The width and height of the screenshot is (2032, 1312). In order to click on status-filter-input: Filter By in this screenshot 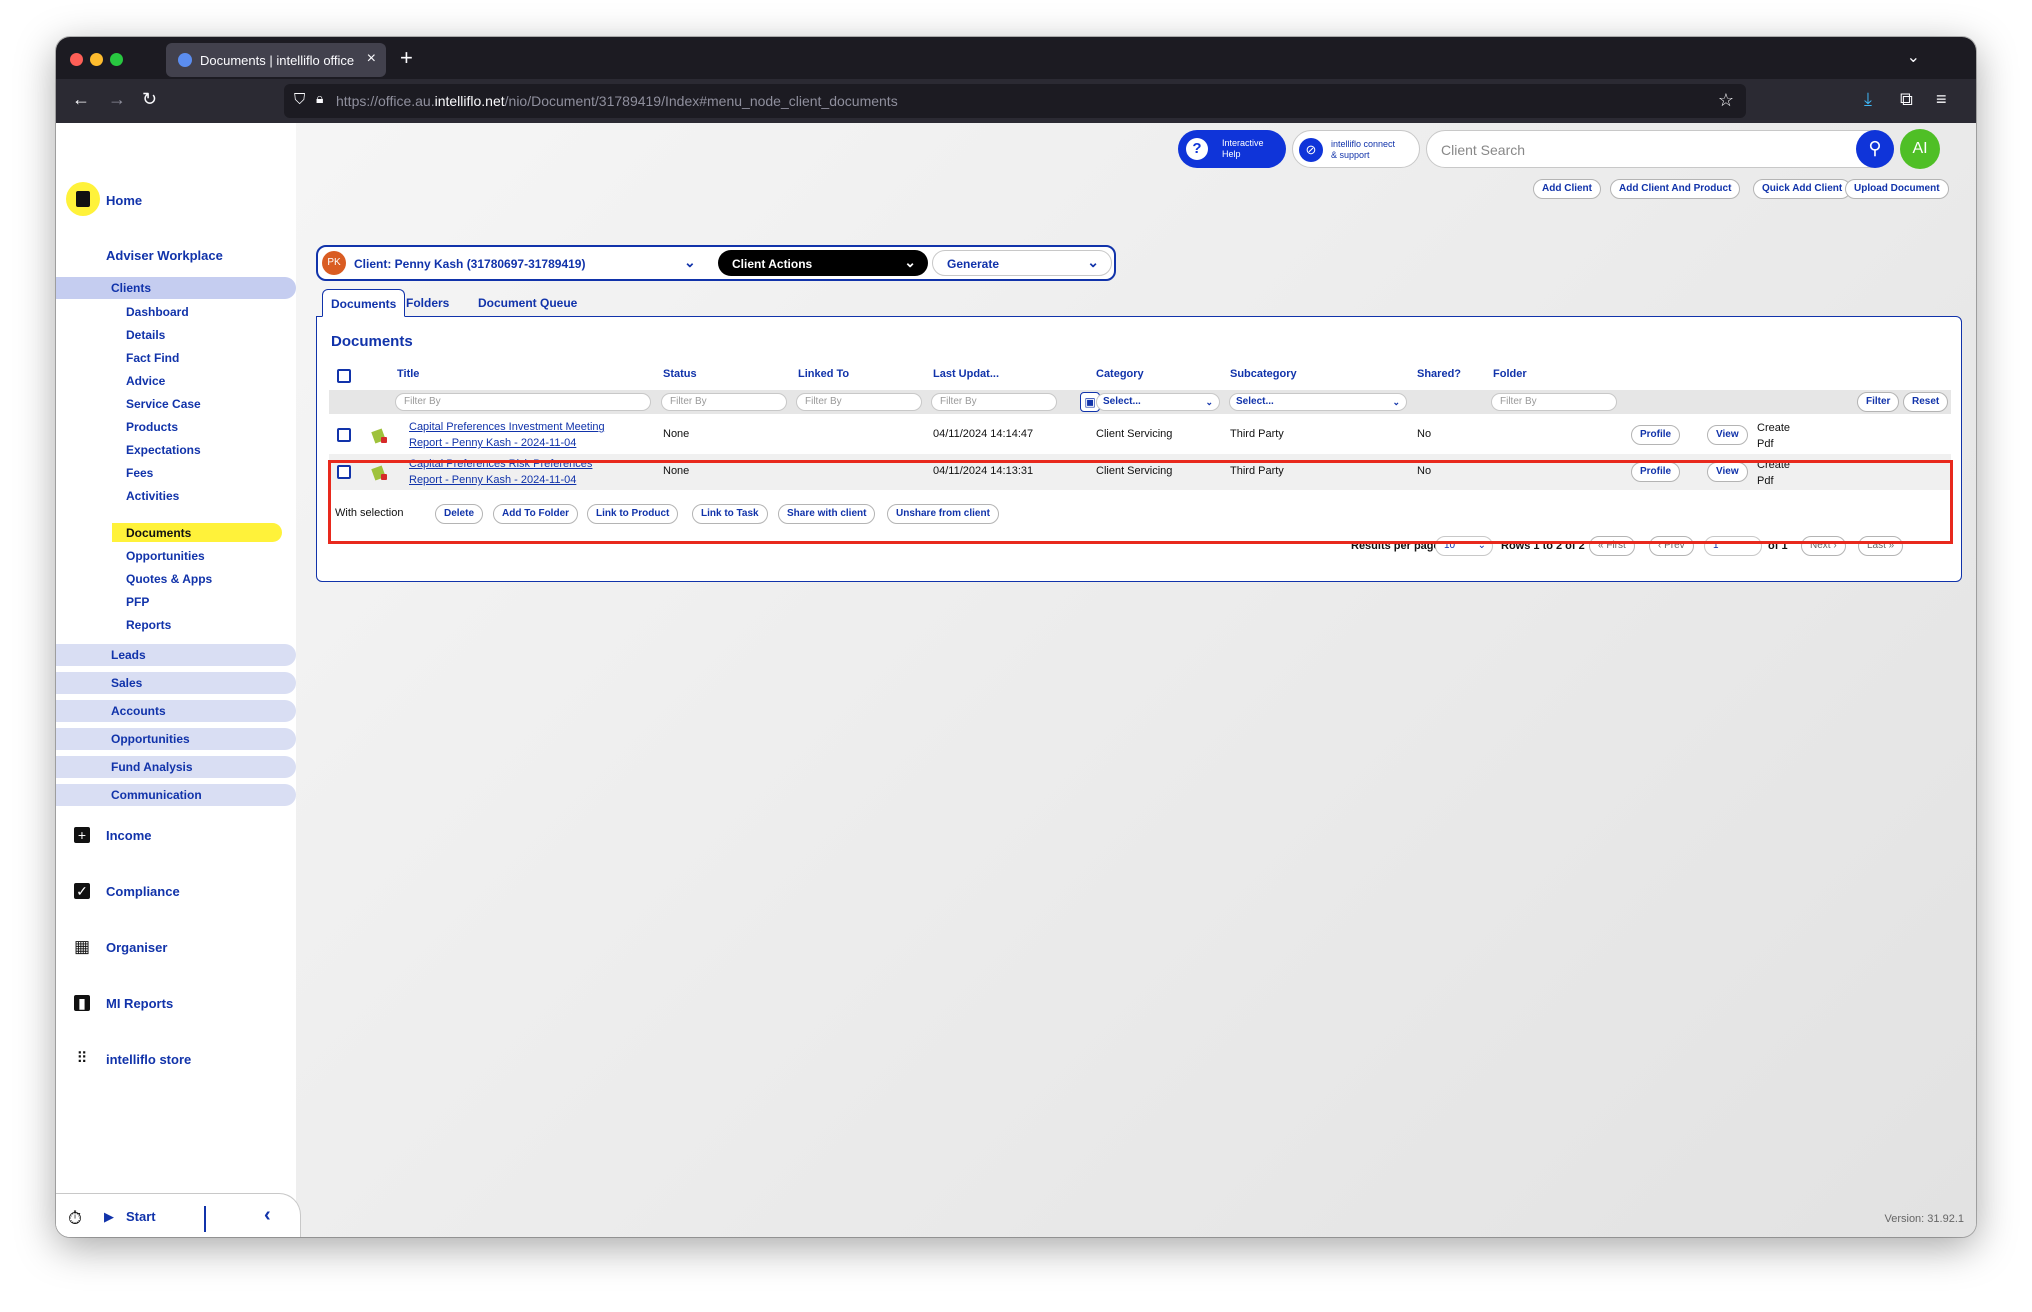, I will do `click(724, 402)`.